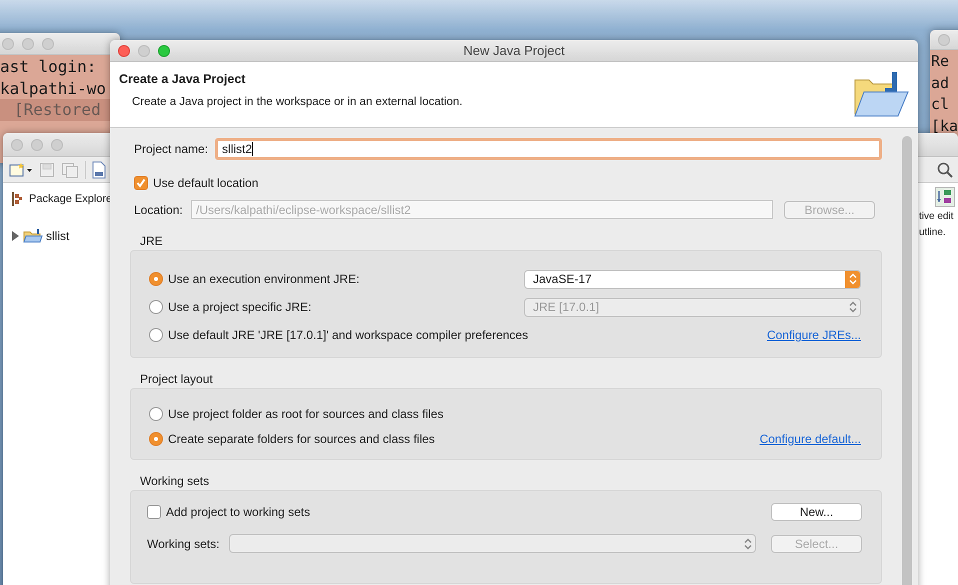 The image size is (958, 585). I want to click on radio-label: Use a project specific JRE:, so click(240, 307).